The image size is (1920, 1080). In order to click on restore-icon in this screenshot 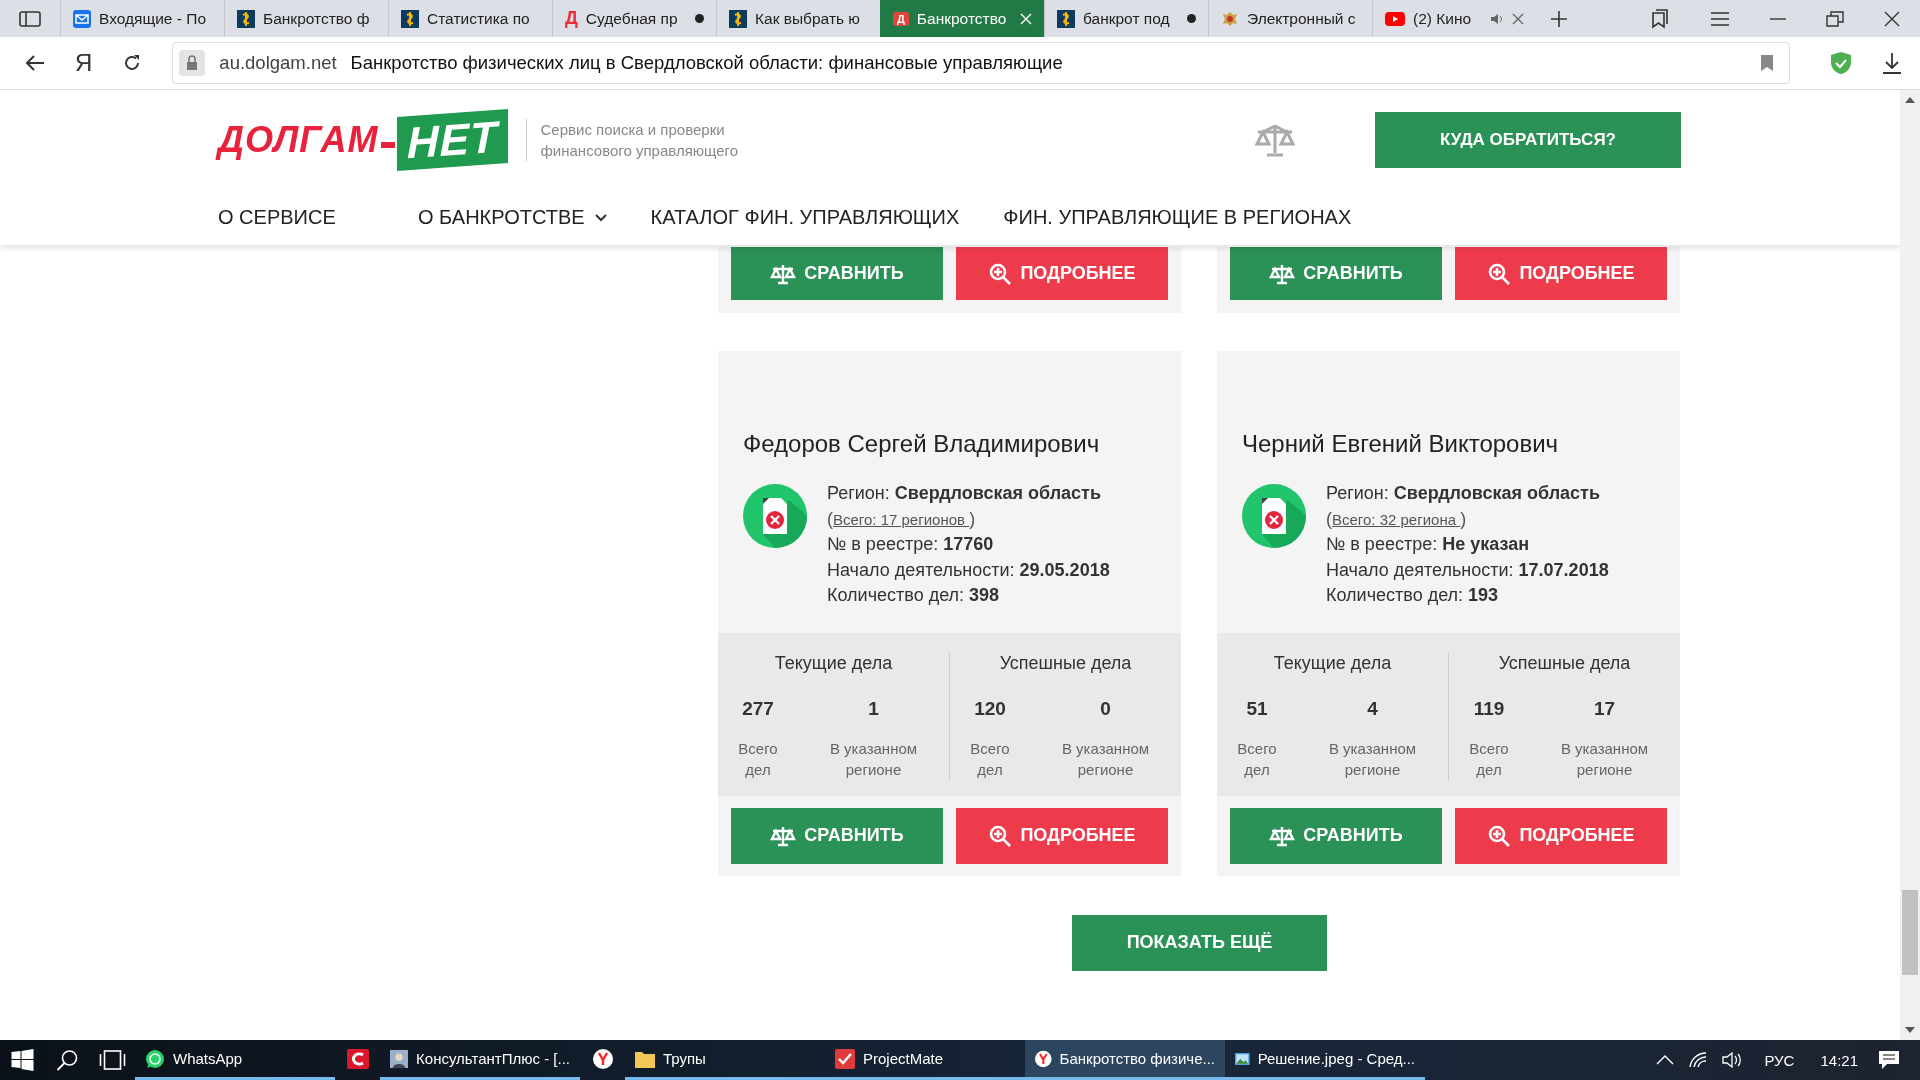, I will do `click(1835, 18)`.